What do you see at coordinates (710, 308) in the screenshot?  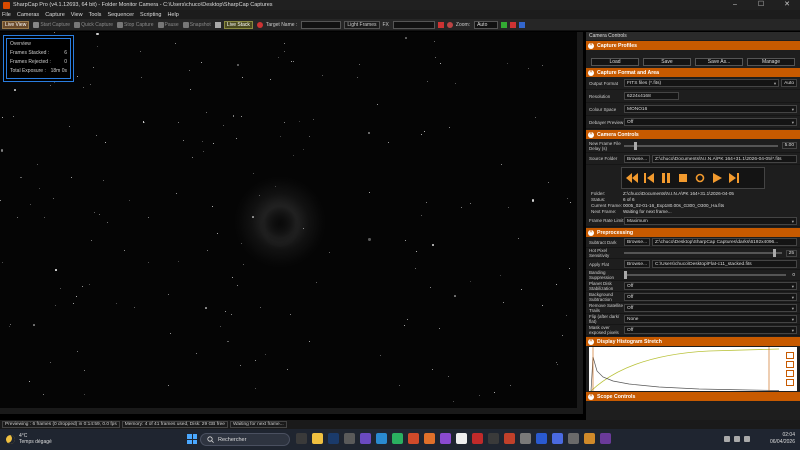 I see `satellite-select: Off ▾` at bounding box center [710, 308].